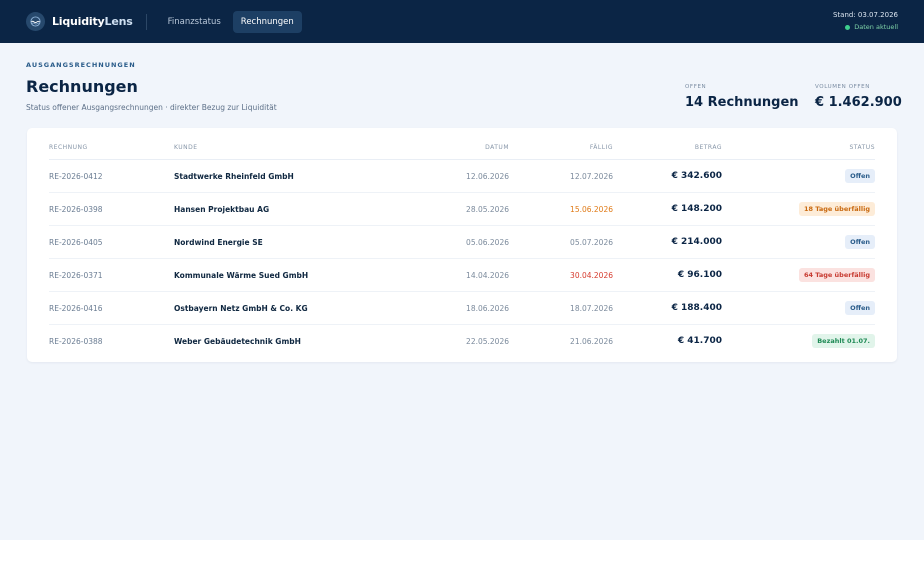  I want to click on kpi-offen: OFFEN 14 Rechnungen, so click(742, 97).